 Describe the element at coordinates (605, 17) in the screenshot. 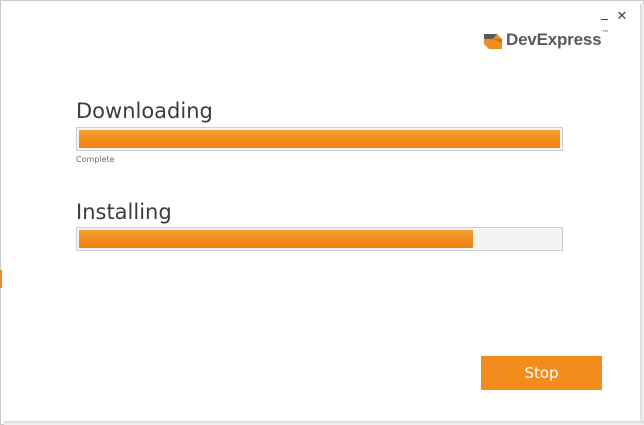

I see `minimize-button` at that location.